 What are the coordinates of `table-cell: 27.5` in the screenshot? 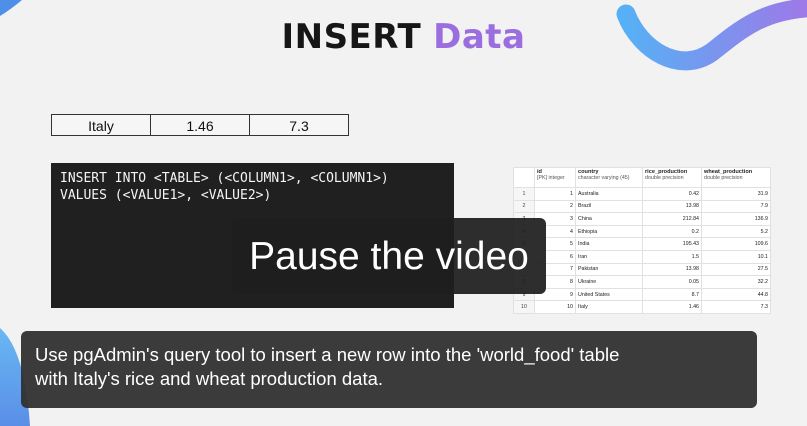 It's located at (736, 269).